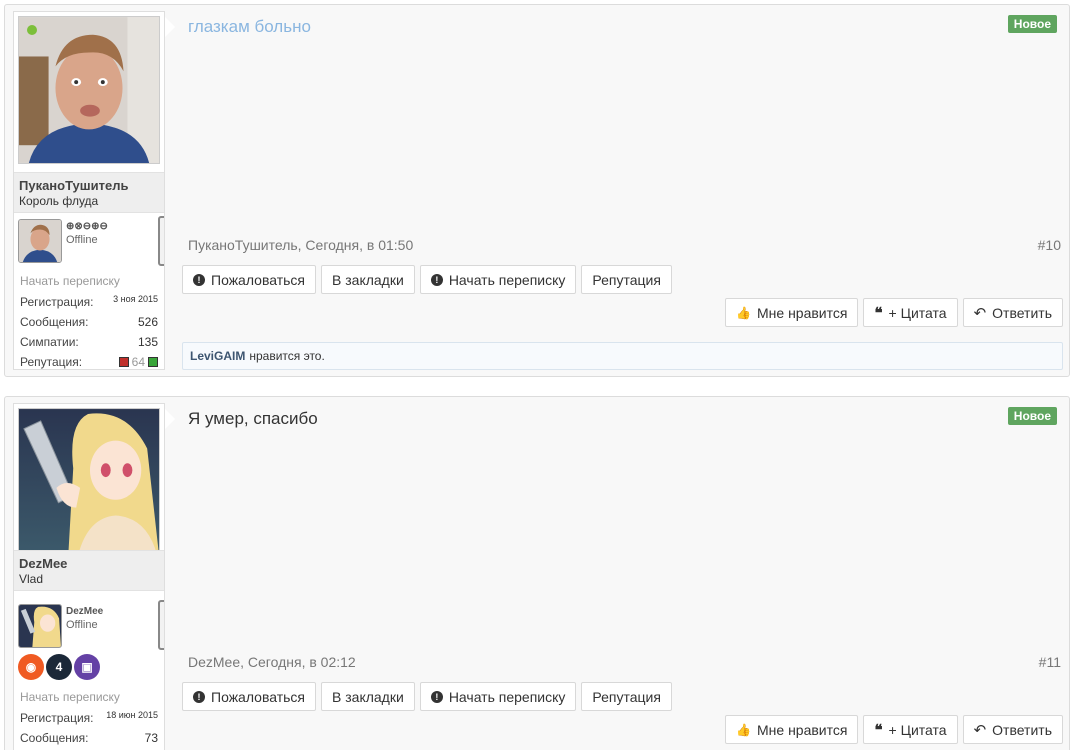 This screenshot has width=1074, height=750. I want to click on stat-registration: Регистрация: 18 июн 2015, so click(89, 718).